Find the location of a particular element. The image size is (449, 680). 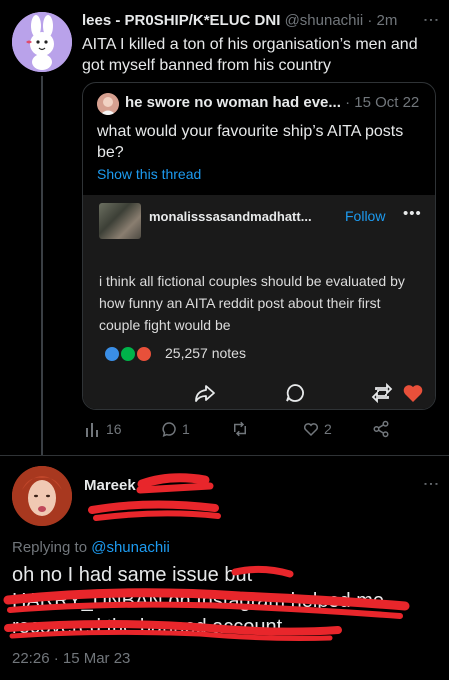

reply-text-line-2: HARRY_UNBAN on Instagram helped me is located at coordinates (198, 601).